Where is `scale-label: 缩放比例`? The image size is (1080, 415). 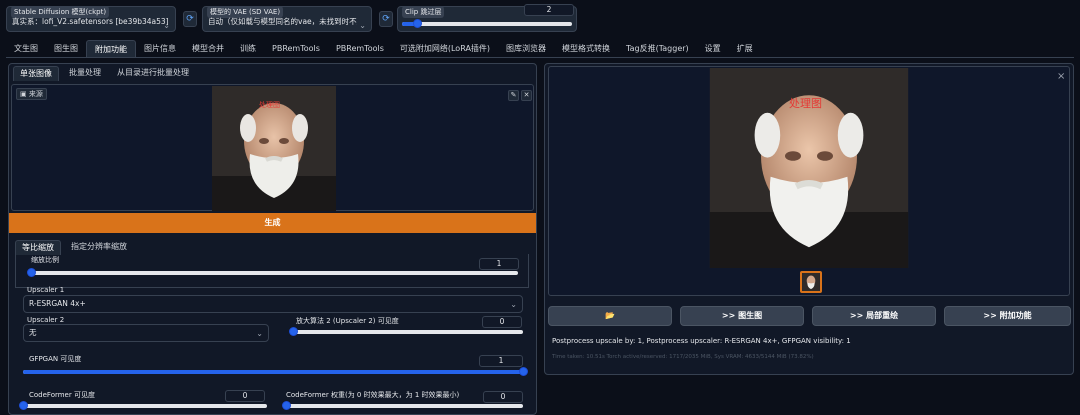
scale-label: 缩放比例 is located at coordinates (45, 260).